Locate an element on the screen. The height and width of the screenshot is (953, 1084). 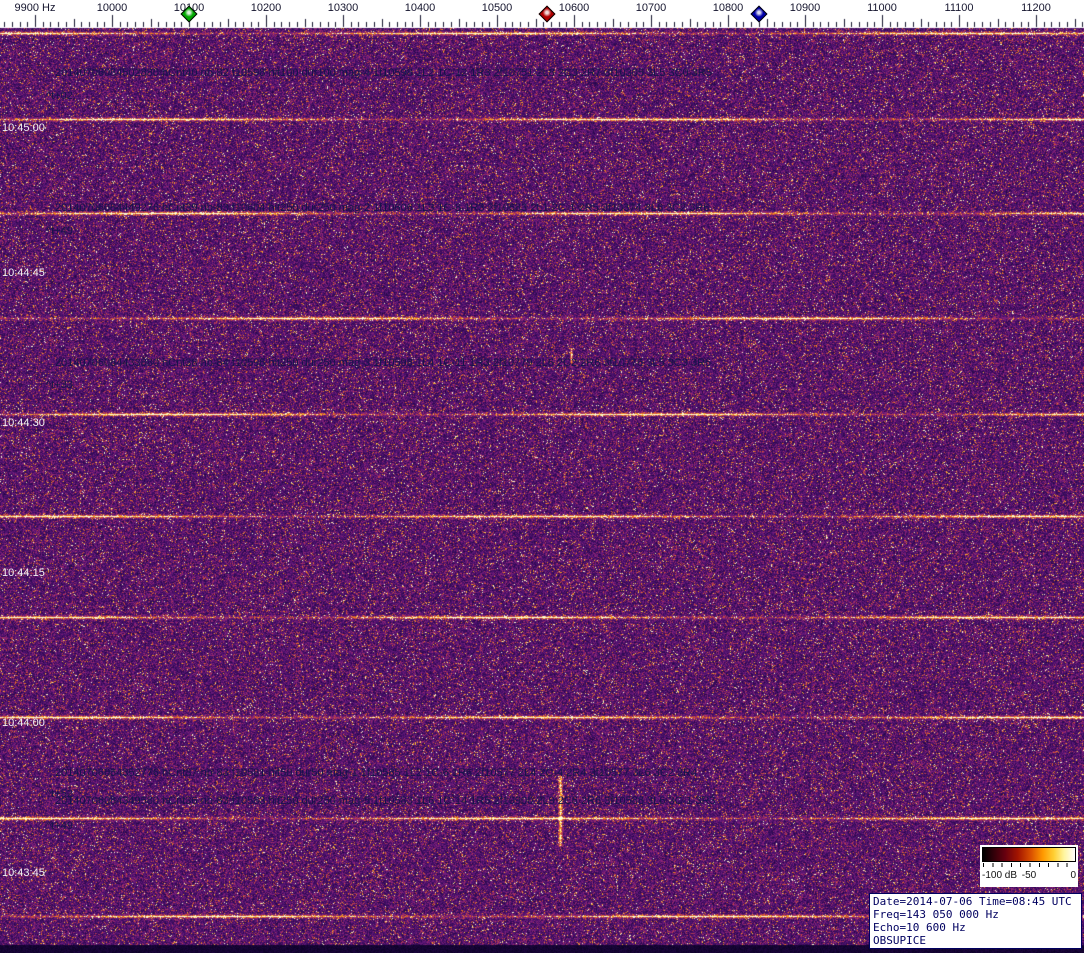
colorbar-labels: -100 dB -50 0 is located at coordinates (1029, 875).